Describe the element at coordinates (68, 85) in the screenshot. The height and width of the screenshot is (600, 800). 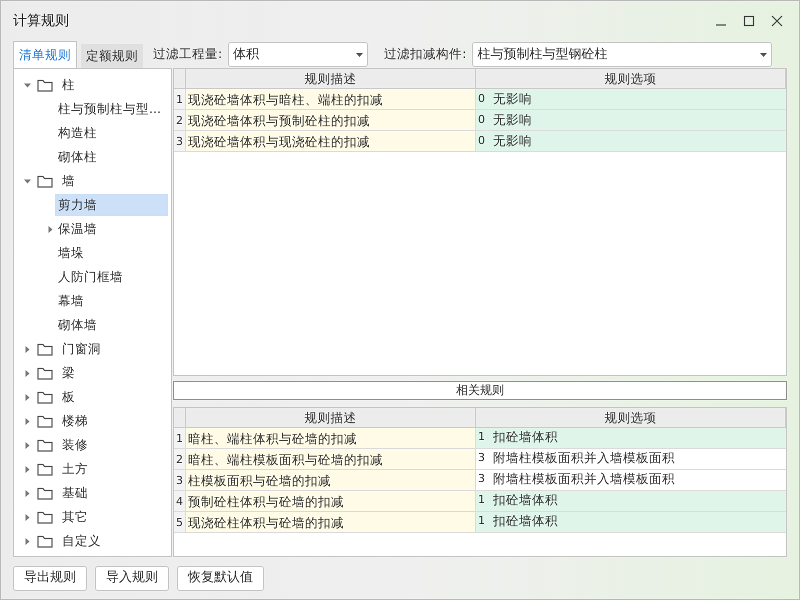
I see `tree-item: 柱` at that location.